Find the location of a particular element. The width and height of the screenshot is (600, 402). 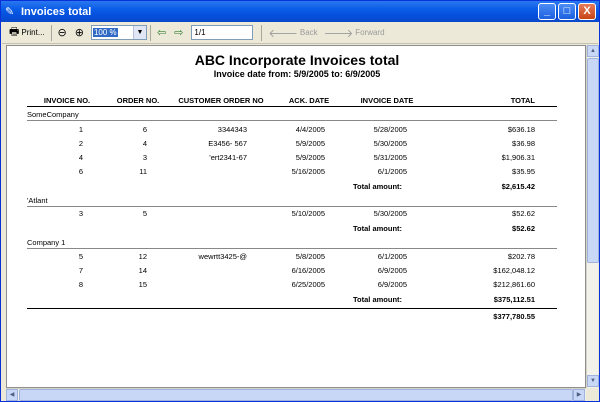

total: $35.95 is located at coordinates (523, 171).